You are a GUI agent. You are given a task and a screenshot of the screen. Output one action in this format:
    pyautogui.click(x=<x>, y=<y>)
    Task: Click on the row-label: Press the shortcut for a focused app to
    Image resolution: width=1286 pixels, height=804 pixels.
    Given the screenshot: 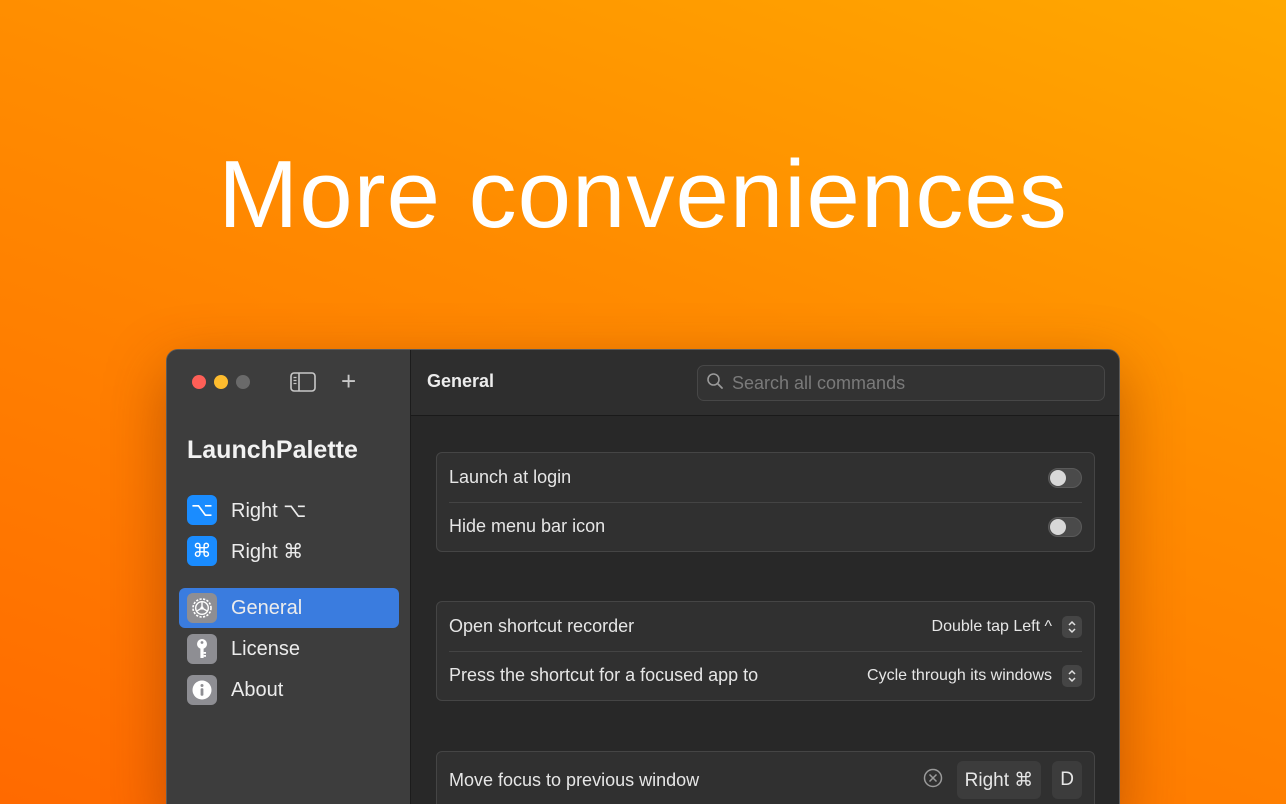 What is the action you would take?
    pyautogui.click(x=604, y=675)
    